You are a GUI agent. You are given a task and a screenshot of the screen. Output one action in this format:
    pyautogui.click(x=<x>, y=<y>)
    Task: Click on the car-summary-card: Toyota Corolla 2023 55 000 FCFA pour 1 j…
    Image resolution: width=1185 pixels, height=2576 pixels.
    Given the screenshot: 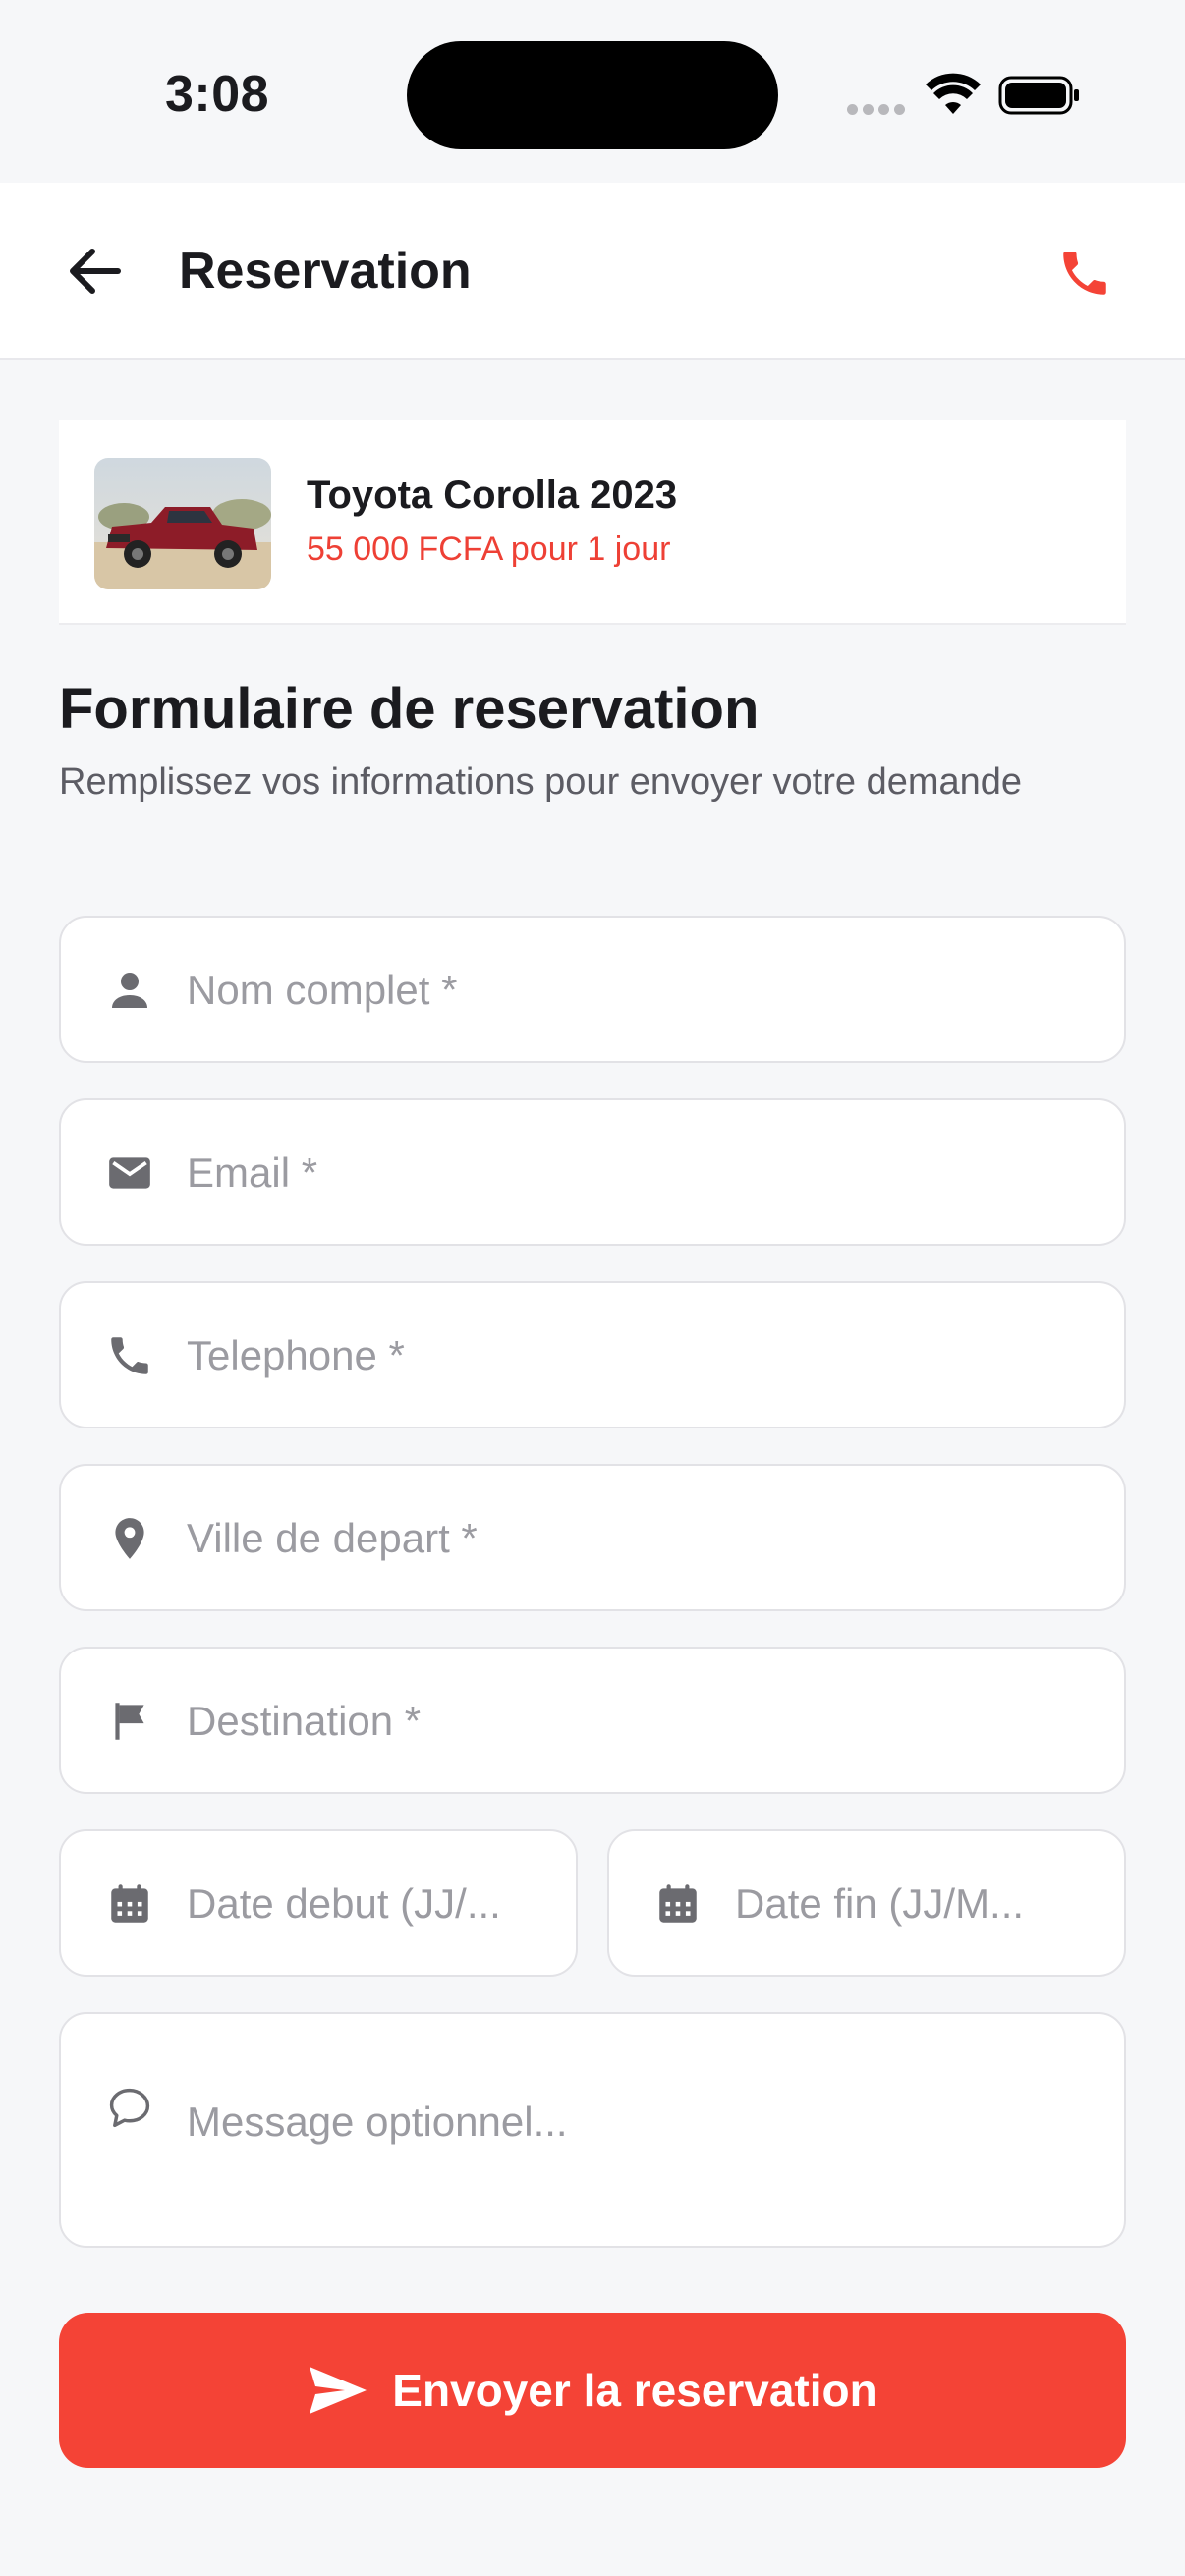 What is the action you would take?
    pyautogui.click(x=592, y=522)
    